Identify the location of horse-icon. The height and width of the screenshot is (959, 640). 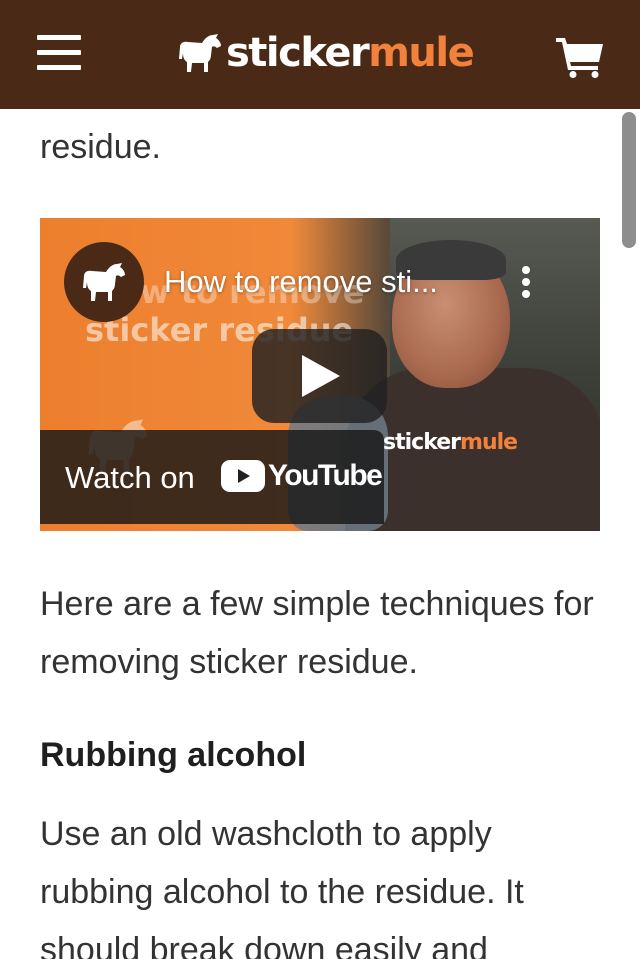
(200, 53).